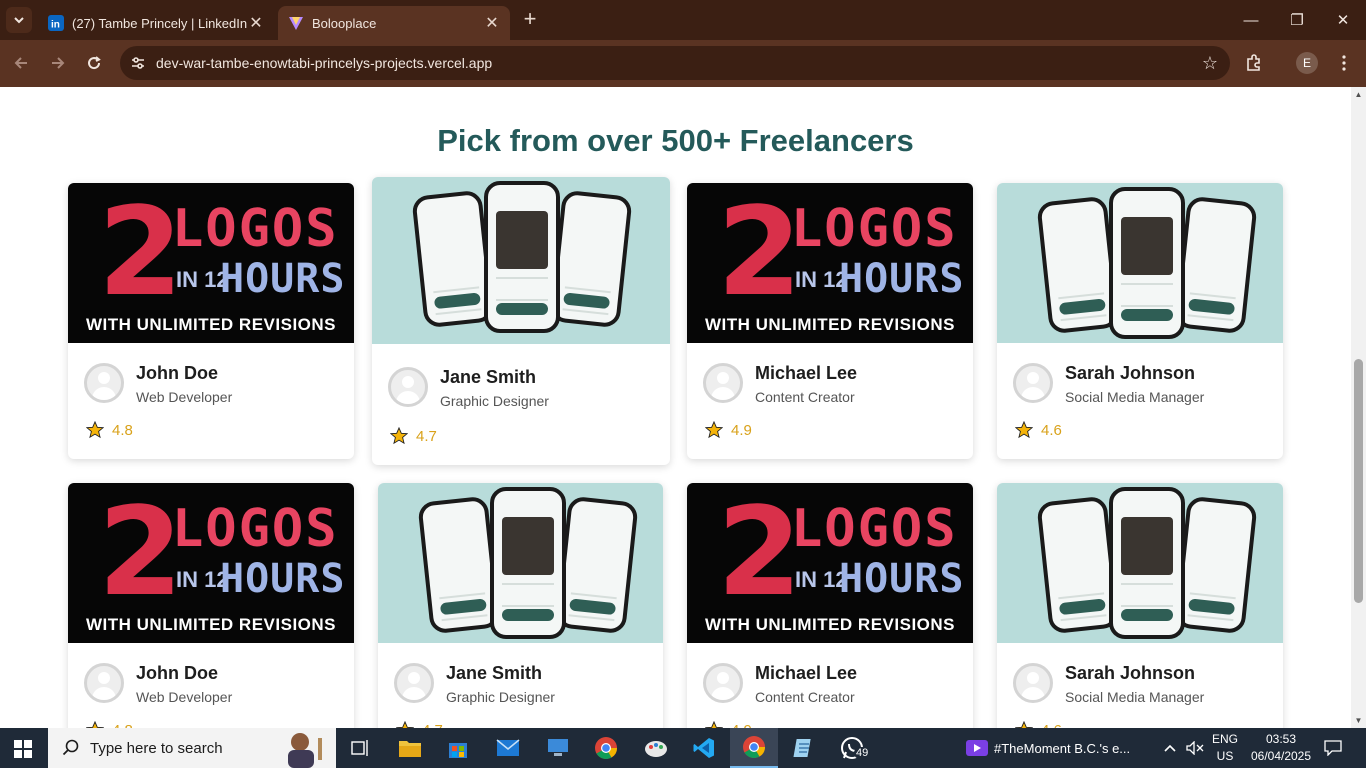  I want to click on remote-desktop-app, so click(558, 748).